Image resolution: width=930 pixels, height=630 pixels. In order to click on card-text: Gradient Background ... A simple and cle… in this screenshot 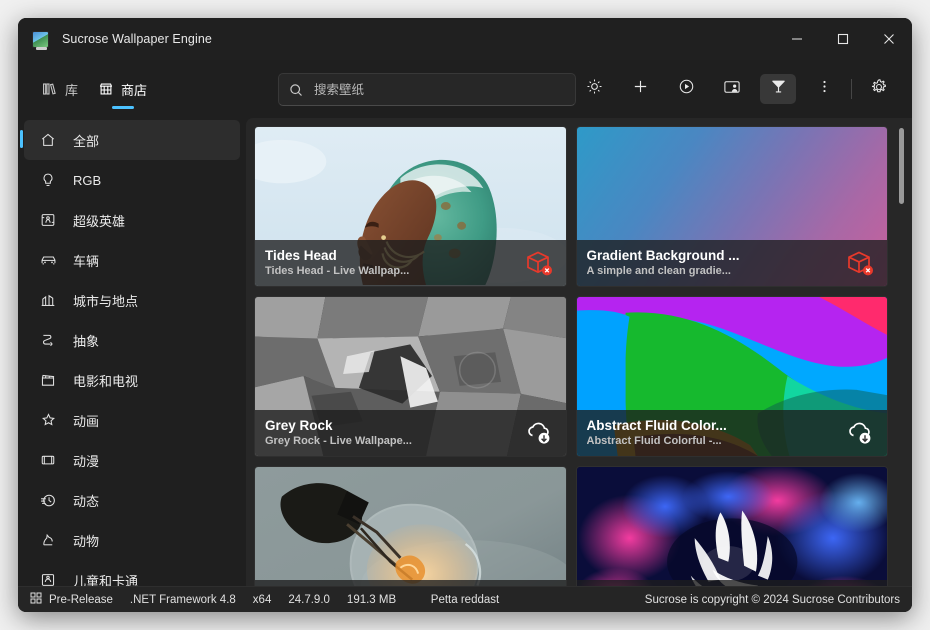, I will do `click(715, 263)`.